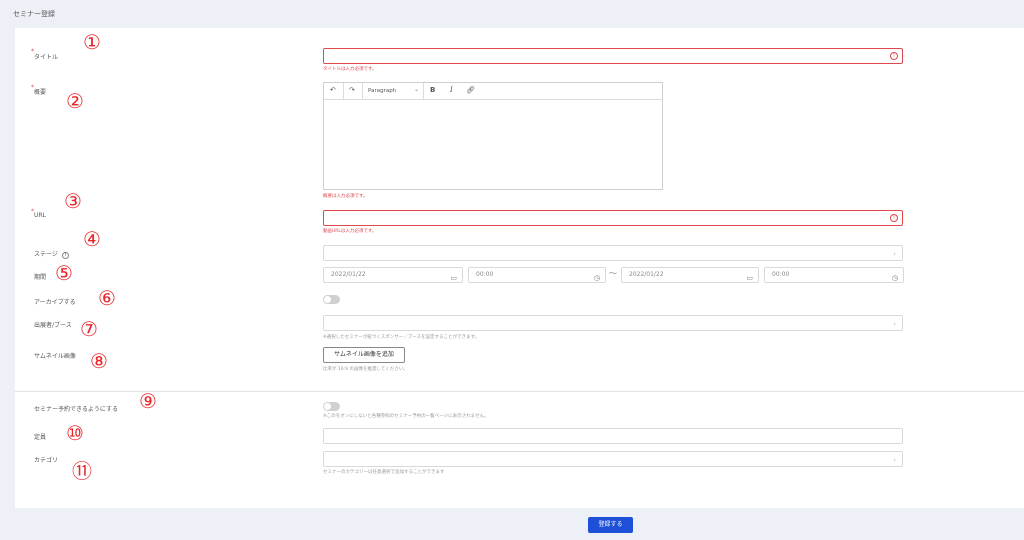 This screenshot has height=540, width=1024. I want to click on url-input: !, so click(613, 218).